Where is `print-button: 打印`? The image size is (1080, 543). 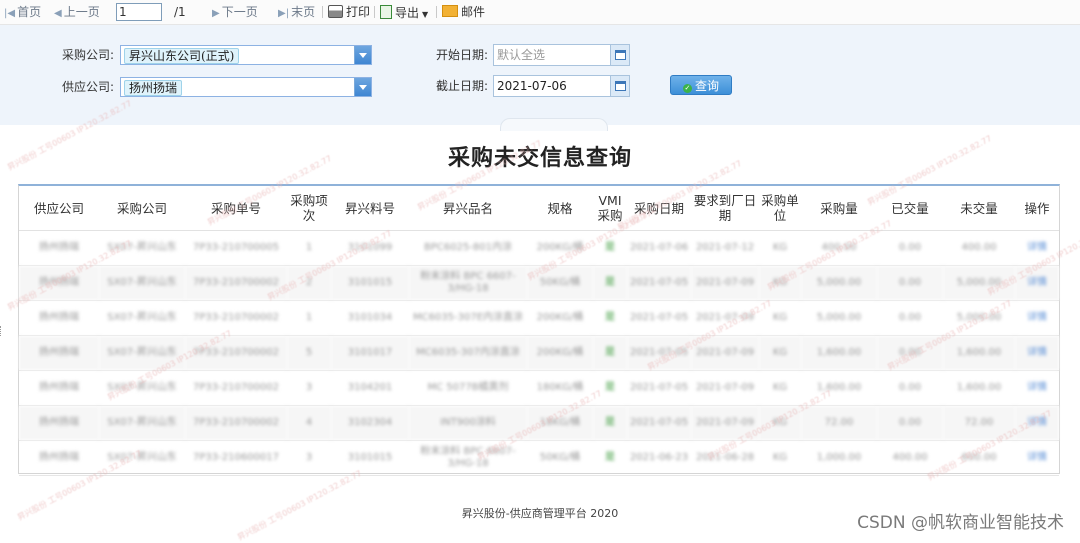
print-button: 打印 is located at coordinates (349, 12).